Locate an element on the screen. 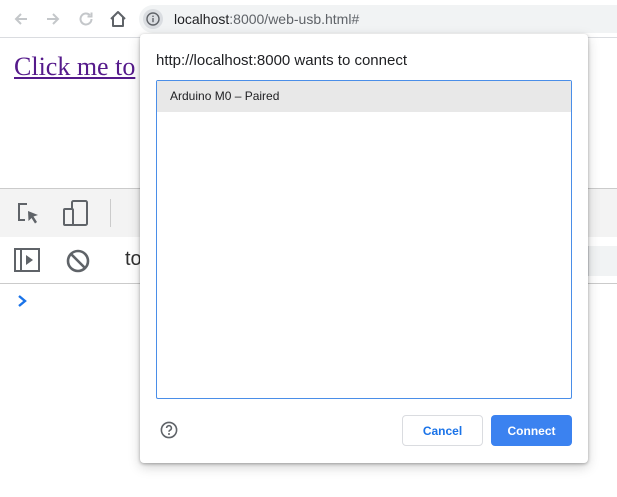 The image size is (617, 497). device-toolbar-icon is located at coordinates (75, 213).